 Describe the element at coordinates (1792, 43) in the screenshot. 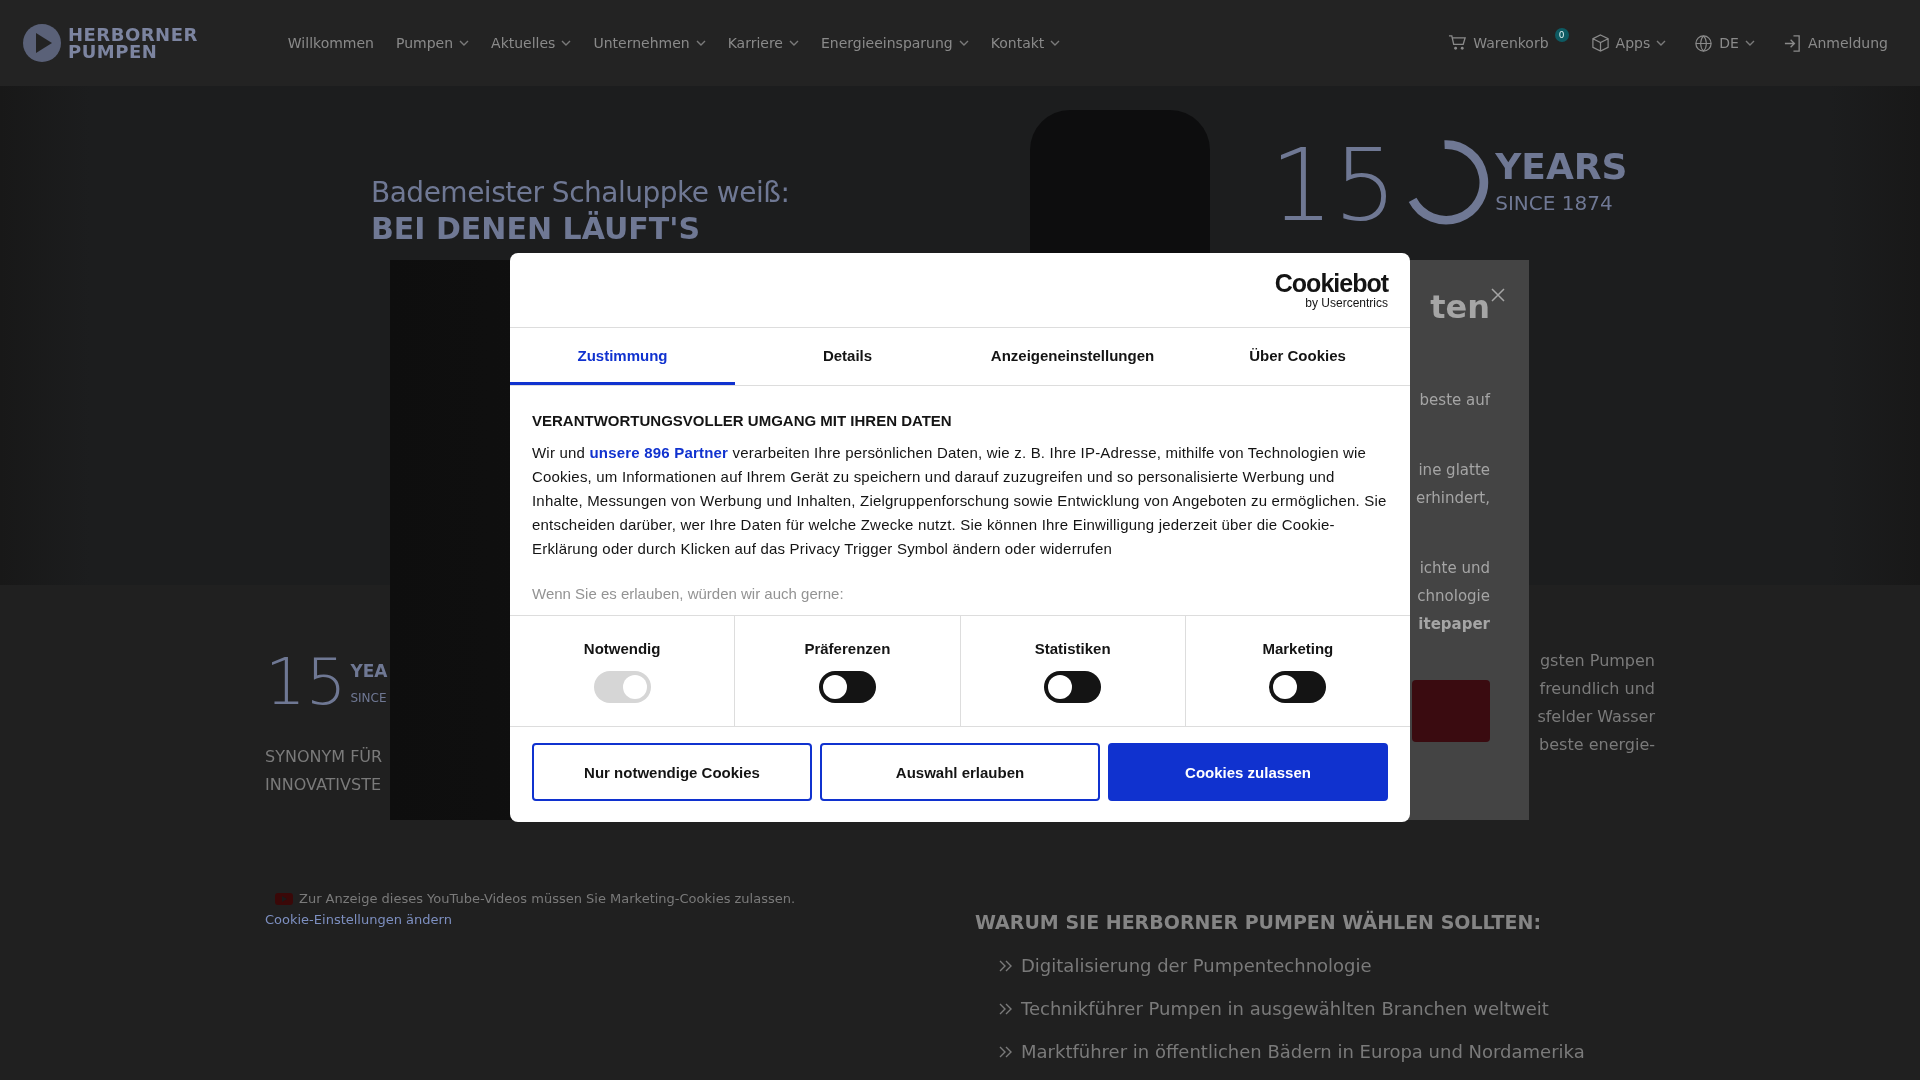

I see `sign-in-icon` at that location.